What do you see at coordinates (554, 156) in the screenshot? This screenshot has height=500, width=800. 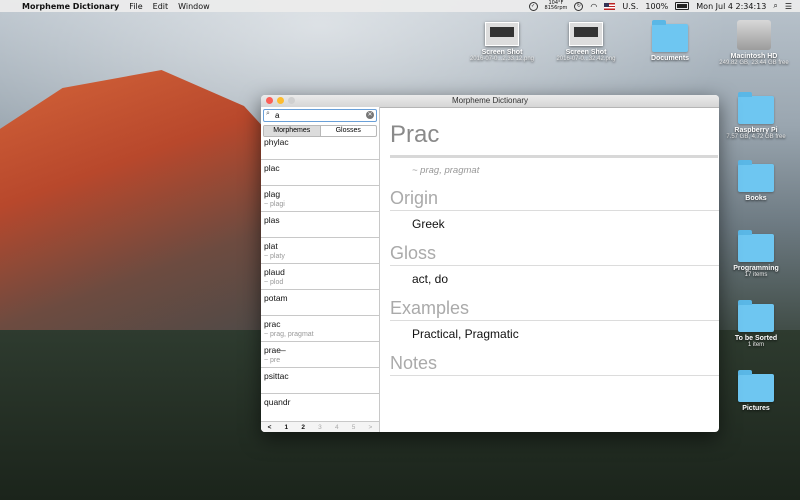 I see `headword-divider` at bounding box center [554, 156].